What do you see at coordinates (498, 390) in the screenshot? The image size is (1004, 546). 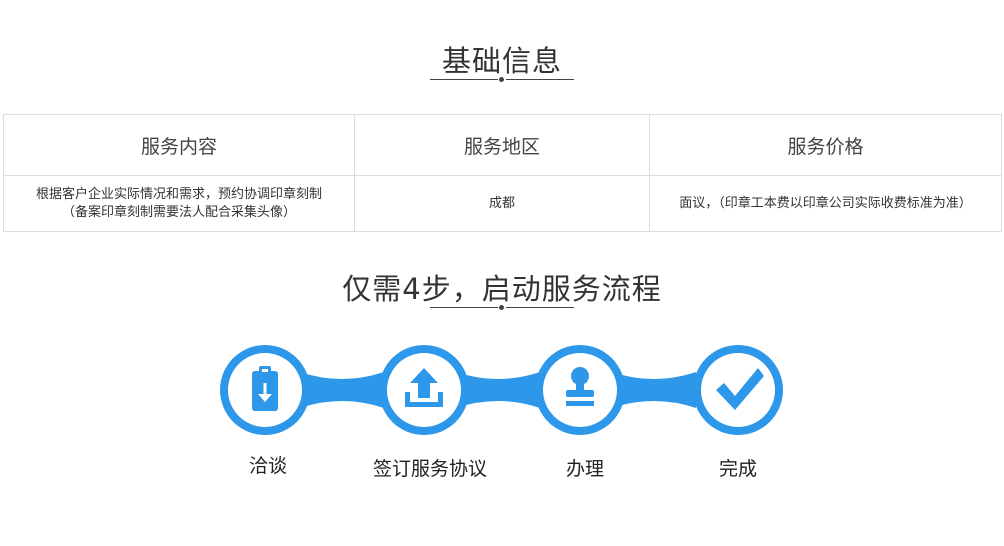 I see `flow-connectors` at bounding box center [498, 390].